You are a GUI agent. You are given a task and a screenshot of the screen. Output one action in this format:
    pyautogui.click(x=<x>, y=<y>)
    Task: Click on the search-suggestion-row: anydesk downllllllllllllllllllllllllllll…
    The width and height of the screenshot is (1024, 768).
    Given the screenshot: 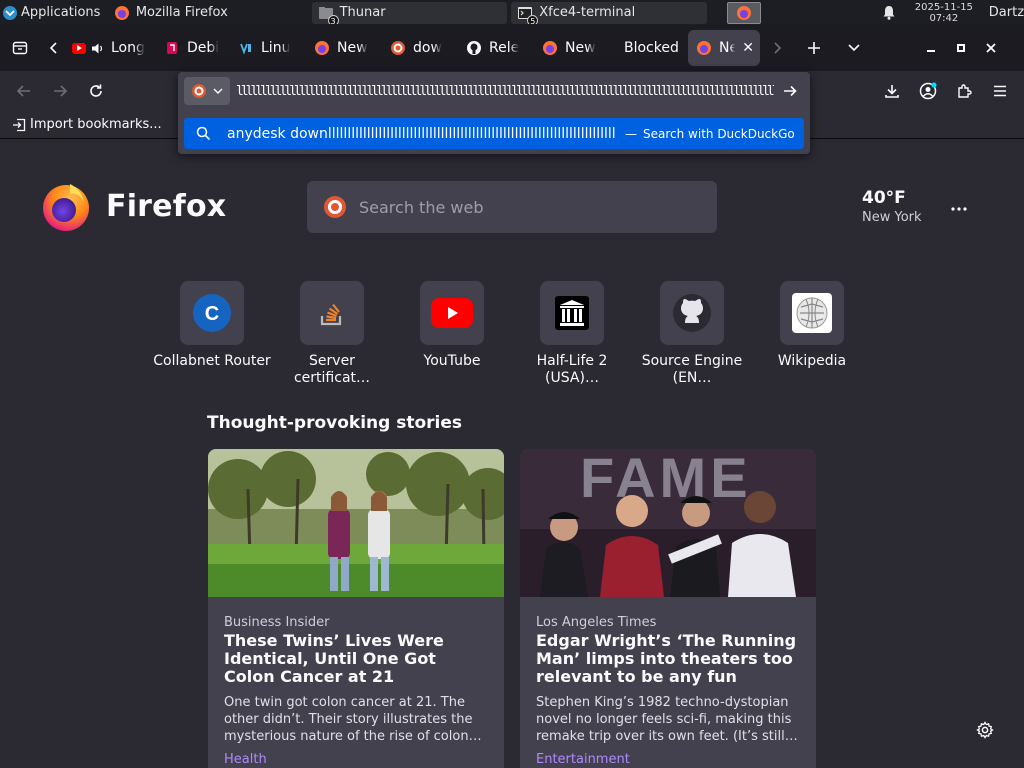 What is the action you would take?
    pyautogui.click(x=494, y=133)
    